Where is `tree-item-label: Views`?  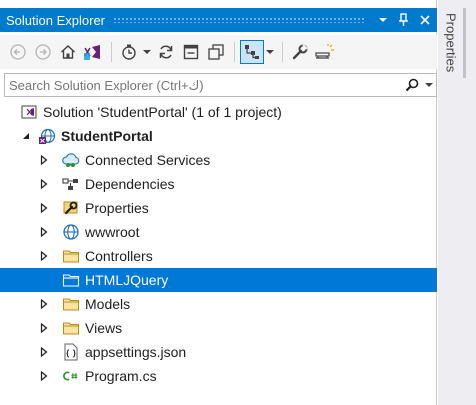
tree-item-label: Views is located at coordinates (104, 328).